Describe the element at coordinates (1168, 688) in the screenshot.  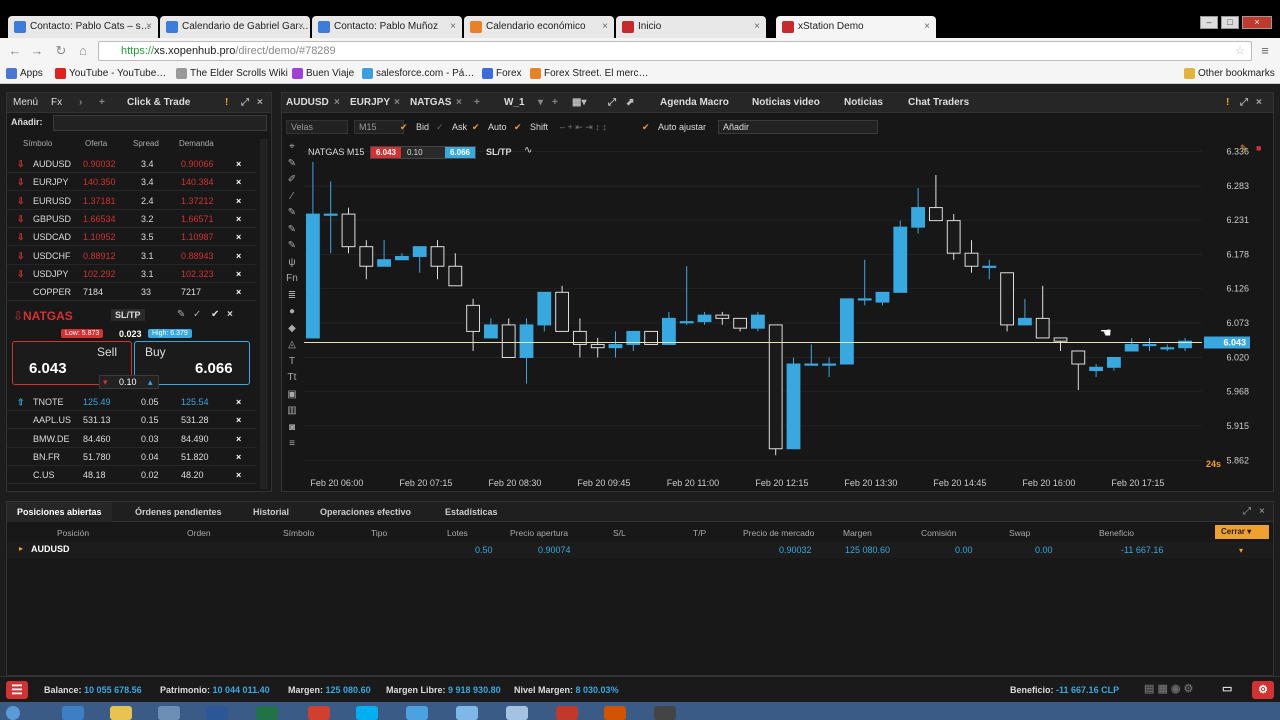
I see `status-icons: ▤ ▦ ◉ ⚙` at that location.